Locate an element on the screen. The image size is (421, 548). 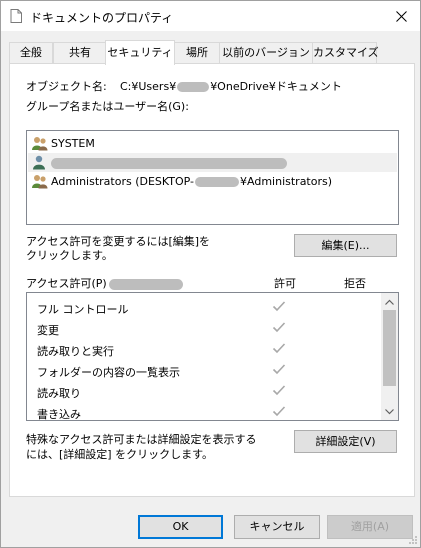
object-path-prefix: C:¥Users¥ is located at coordinates (148, 86).